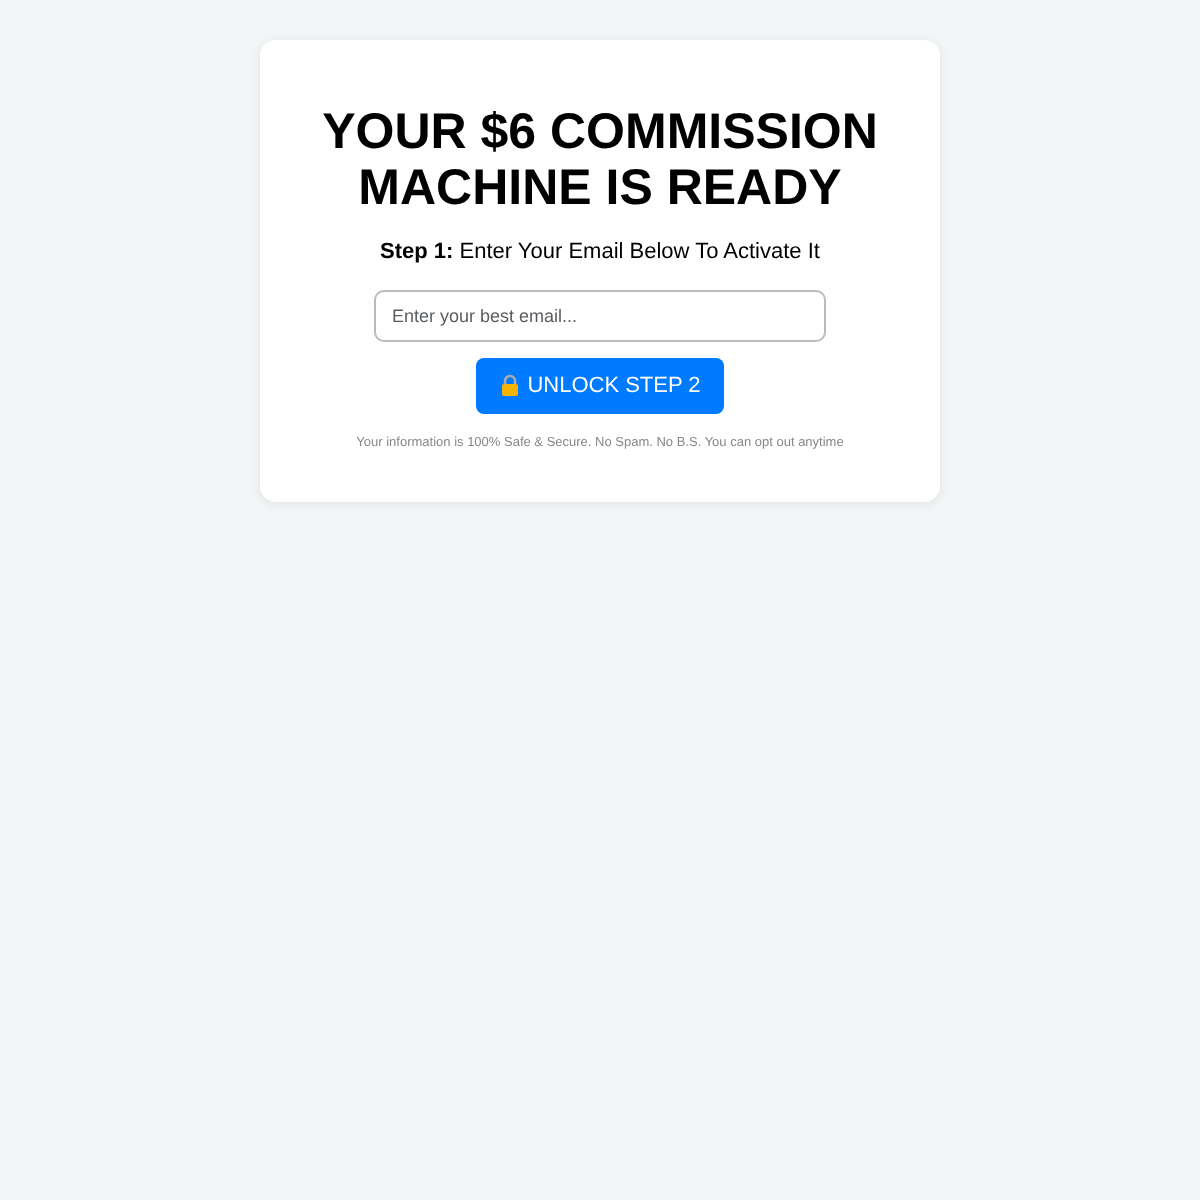 Image resolution: width=1200 pixels, height=1200 pixels. I want to click on subheading: Step 1: Enter Your Email Below To Activate It, so click(600, 253).